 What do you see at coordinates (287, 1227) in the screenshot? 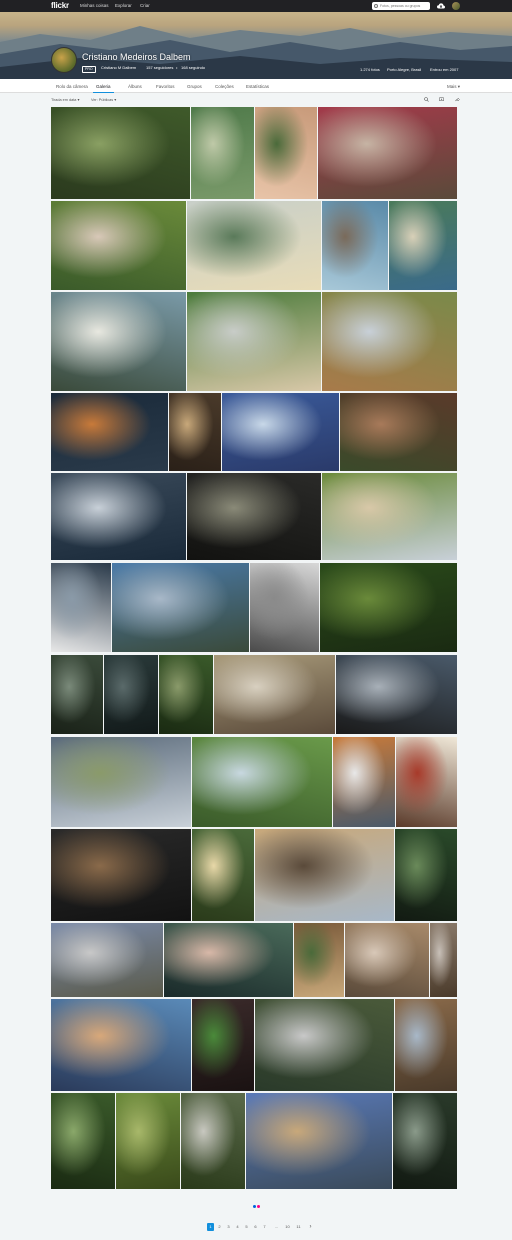
I see `page-10: 10` at bounding box center [287, 1227].